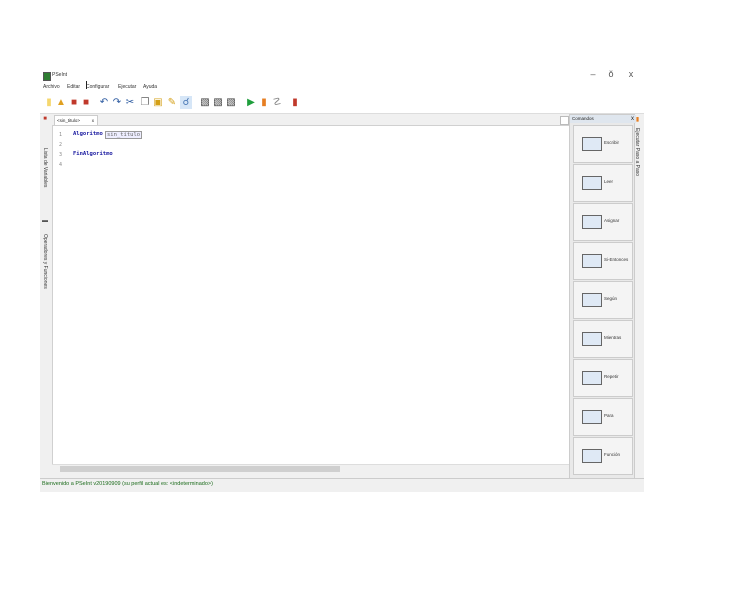 The image size is (750, 600). What do you see at coordinates (73, 87) in the screenshot?
I see `menu-editar: Editar` at bounding box center [73, 87].